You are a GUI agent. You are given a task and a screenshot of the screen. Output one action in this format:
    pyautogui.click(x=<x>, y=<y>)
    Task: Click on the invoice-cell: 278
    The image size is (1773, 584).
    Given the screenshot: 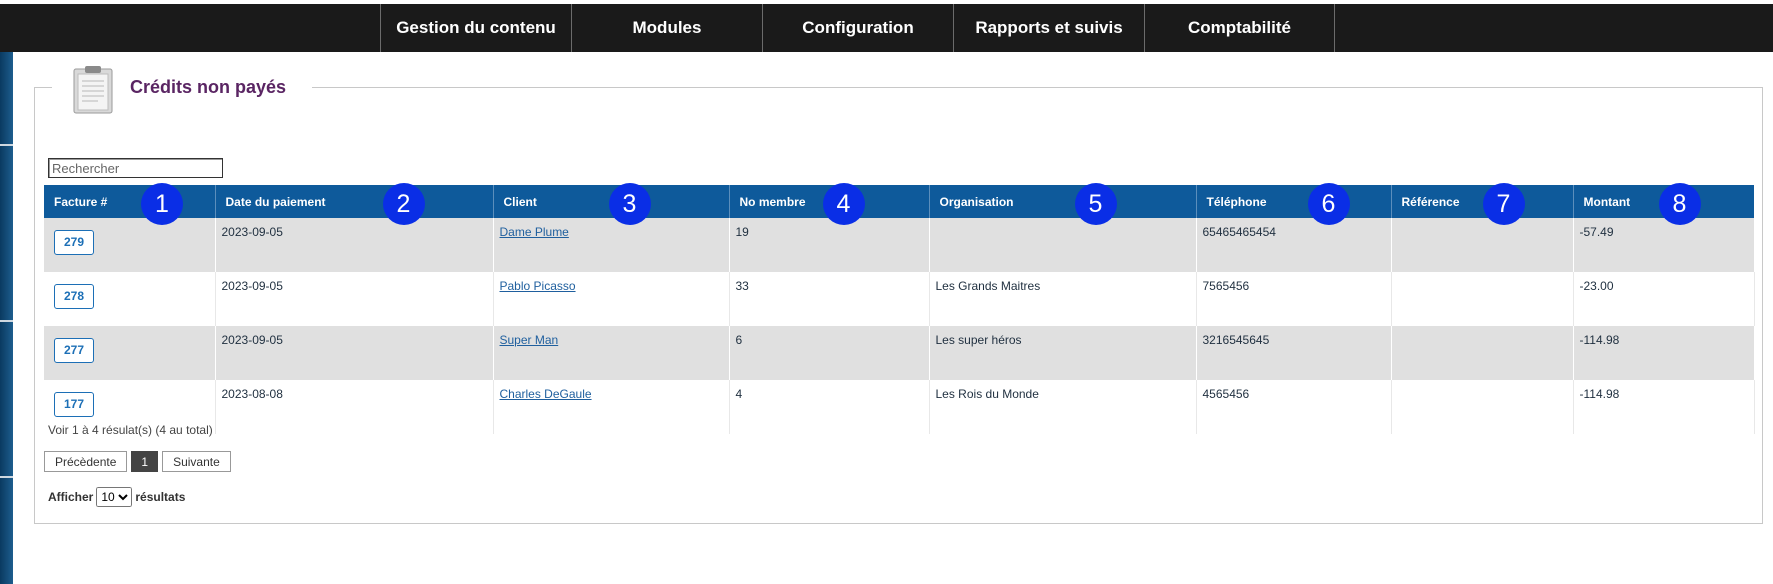 What is the action you would take?
    pyautogui.click(x=130, y=299)
    